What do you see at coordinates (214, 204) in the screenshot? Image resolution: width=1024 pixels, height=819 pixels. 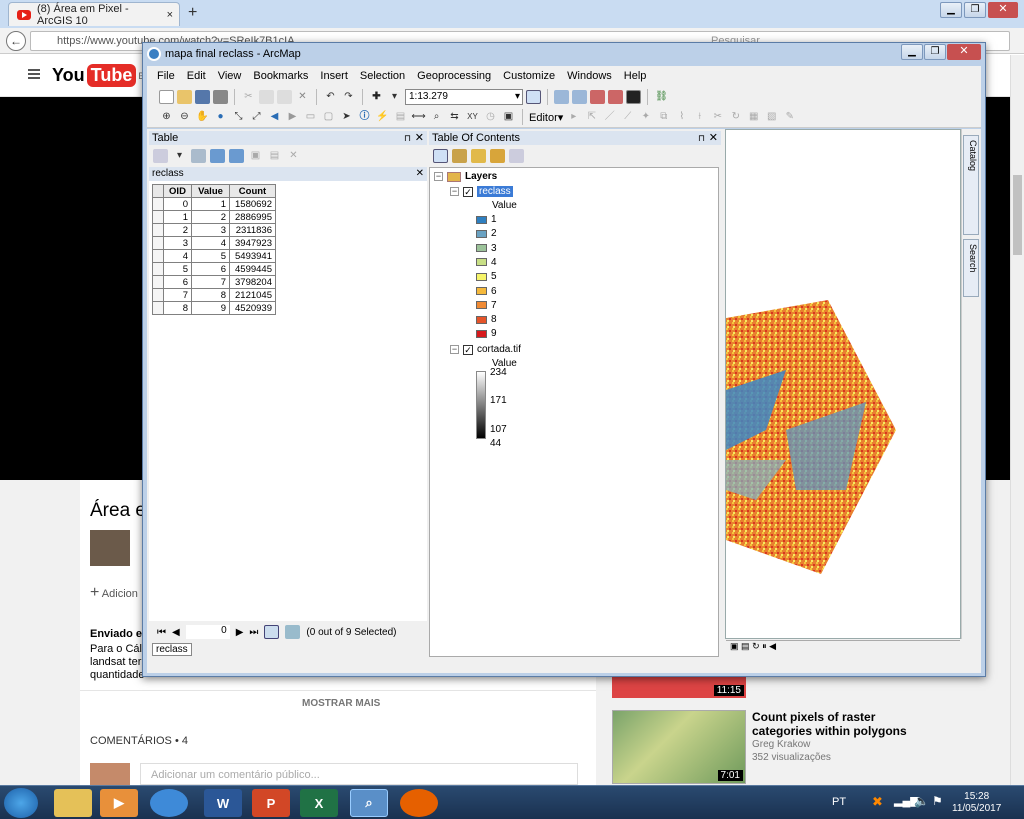 I see `table-row: 0 1 1580692` at bounding box center [214, 204].